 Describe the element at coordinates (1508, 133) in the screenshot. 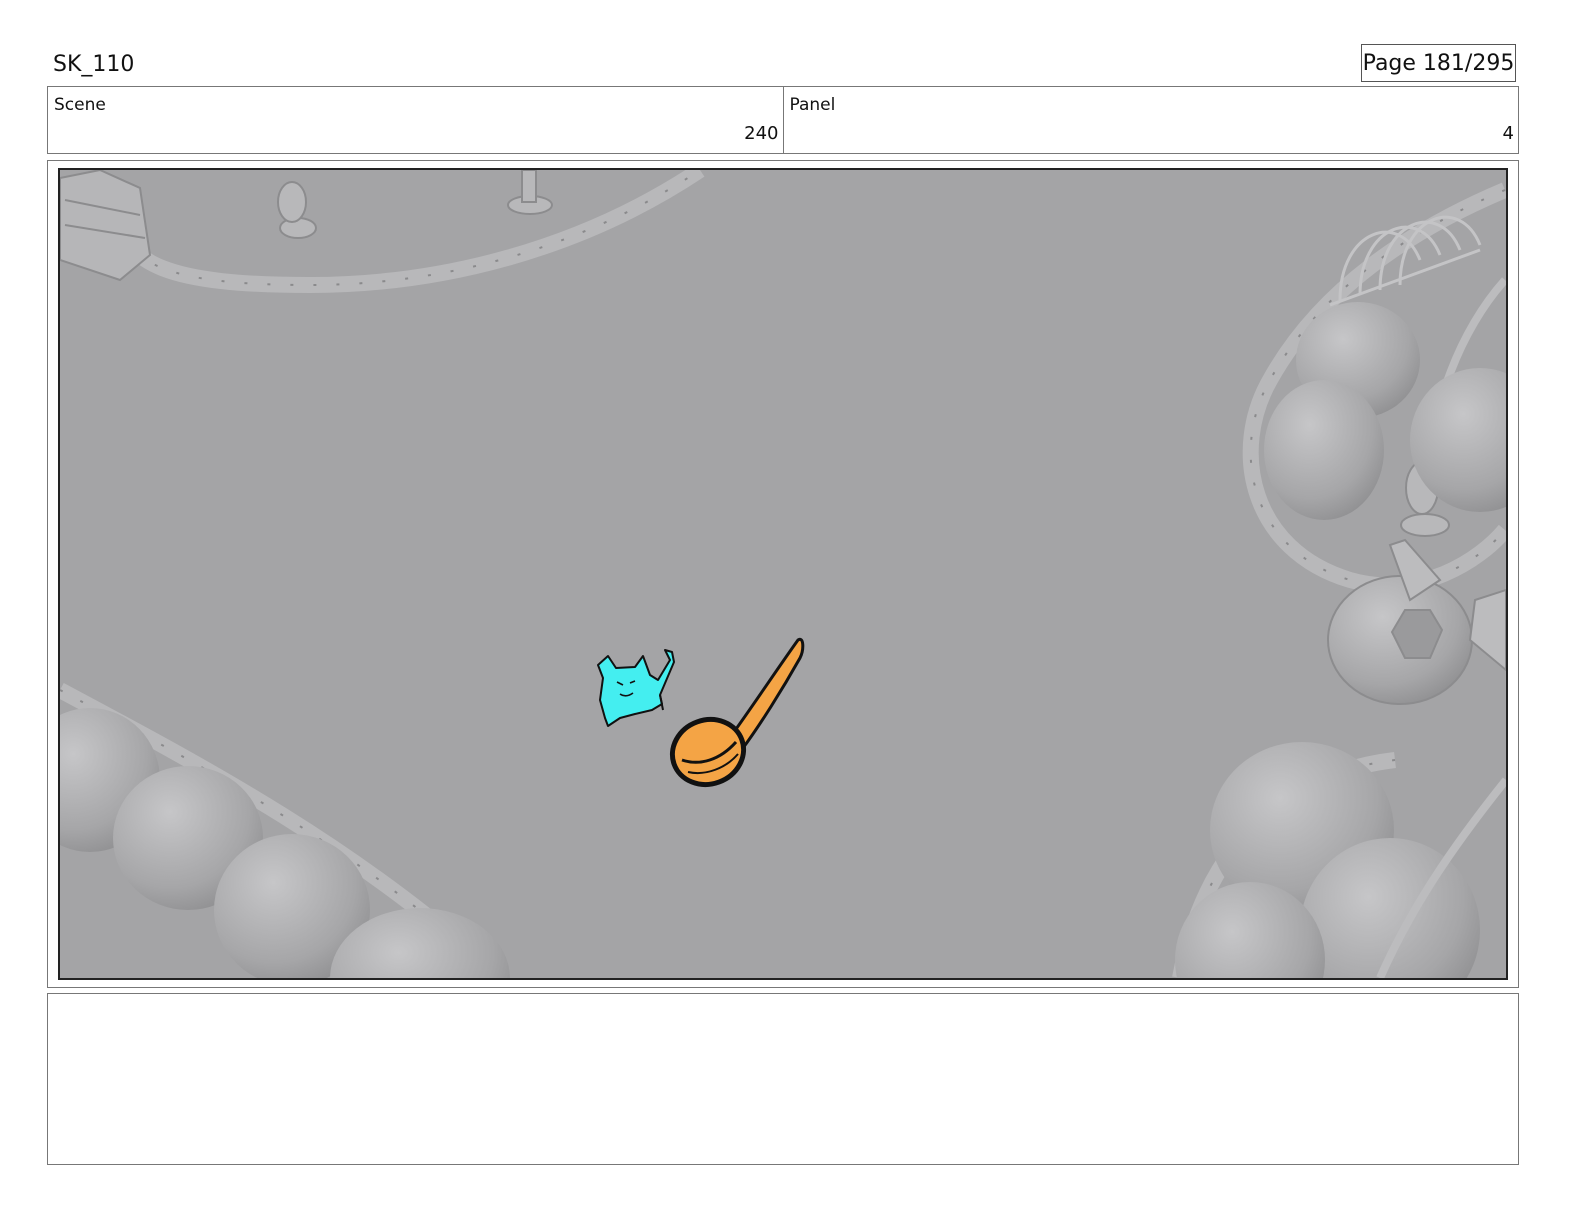

I see `panel-number: 4` at that location.